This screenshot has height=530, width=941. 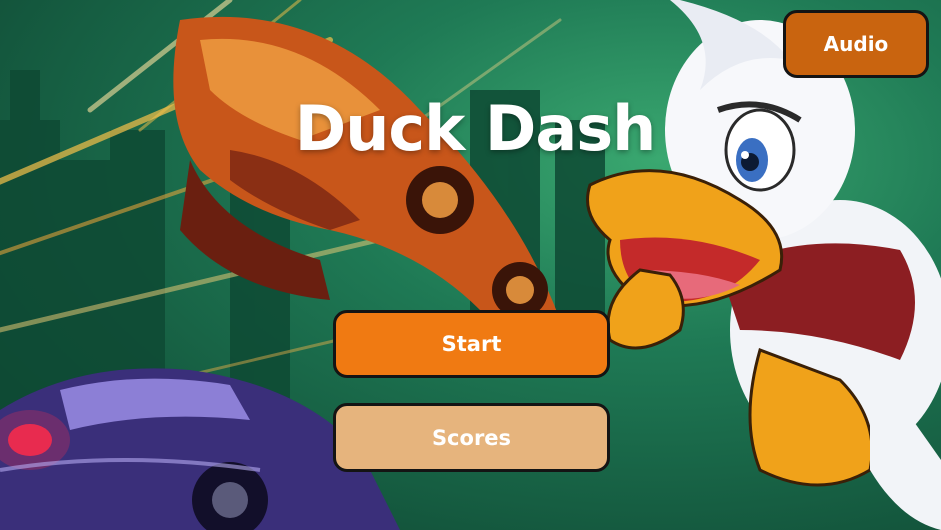 I want to click on game-title: Duck Dash, so click(x=475, y=128).